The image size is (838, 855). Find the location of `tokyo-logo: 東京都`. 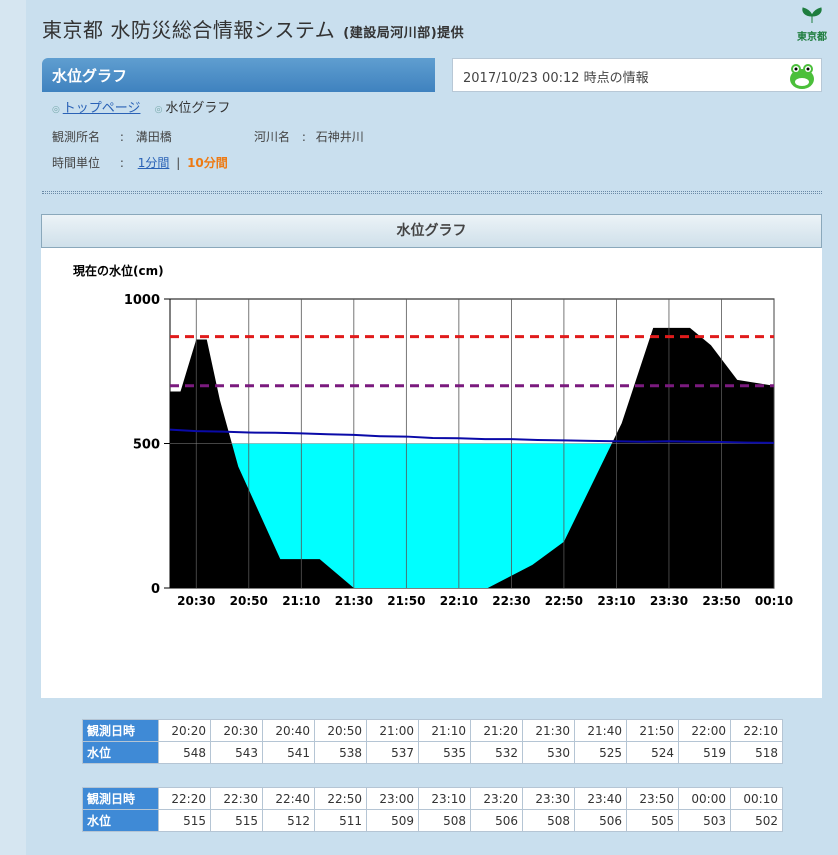

tokyo-logo: 東京都 is located at coordinates (812, 24).